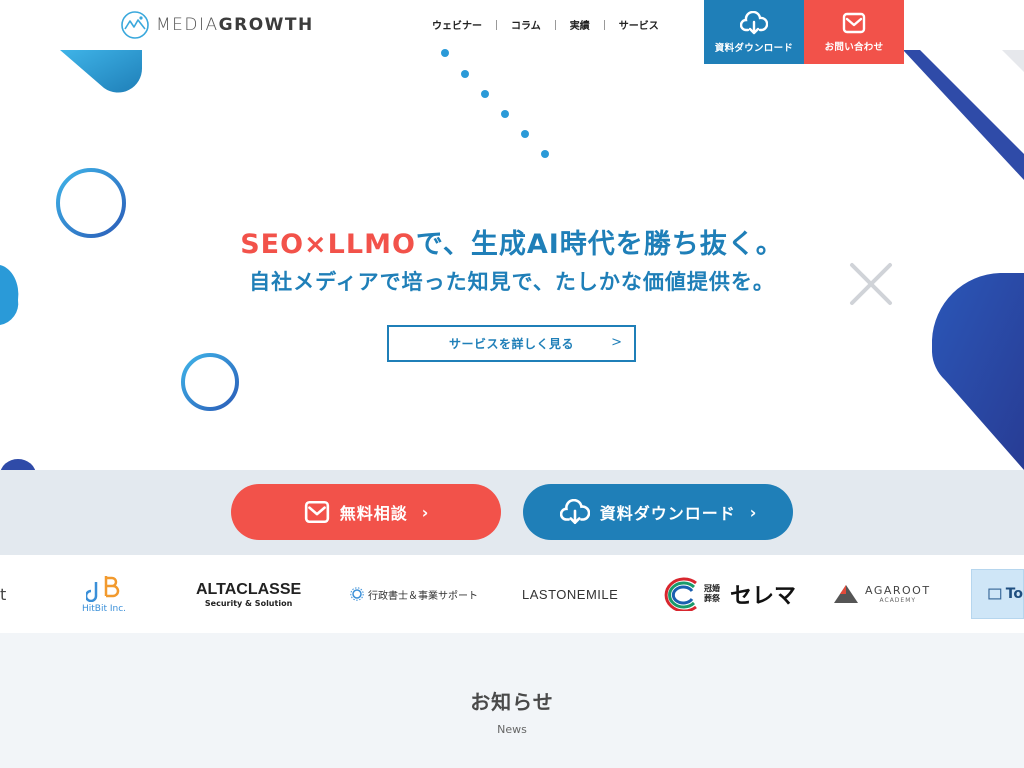 Image resolution: width=1024 pixels, height=768 pixels. I want to click on free-consult-button: 無料相談 ›, so click(366, 512).